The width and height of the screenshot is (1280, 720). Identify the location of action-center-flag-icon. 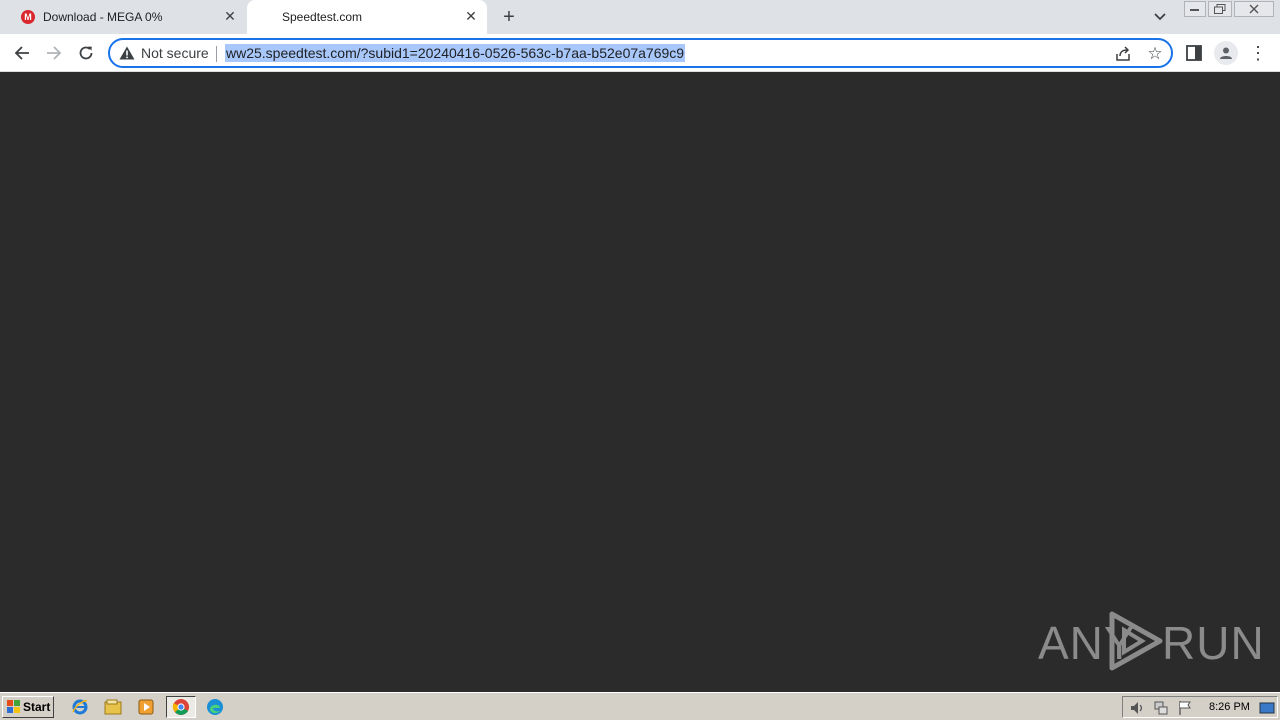
(1185, 708).